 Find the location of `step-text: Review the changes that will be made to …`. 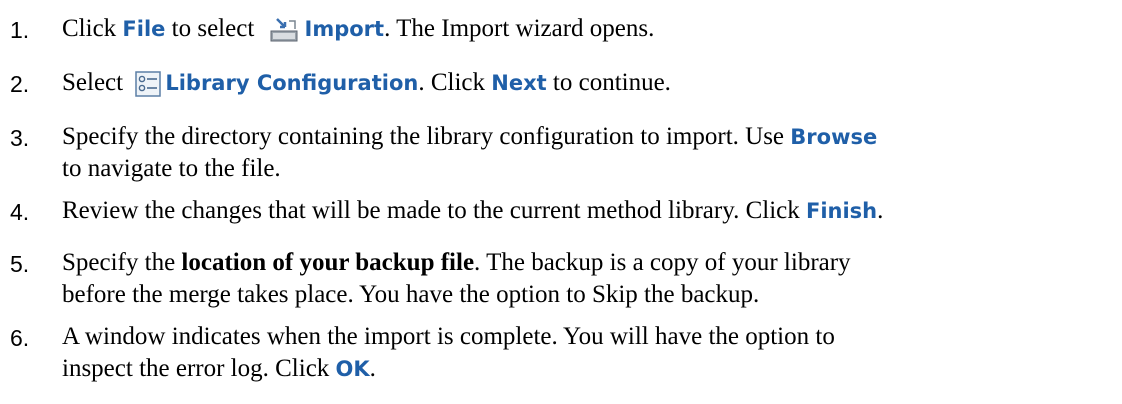

step-text: Review the changes that will be made to … is located at coordinates (472, 211).